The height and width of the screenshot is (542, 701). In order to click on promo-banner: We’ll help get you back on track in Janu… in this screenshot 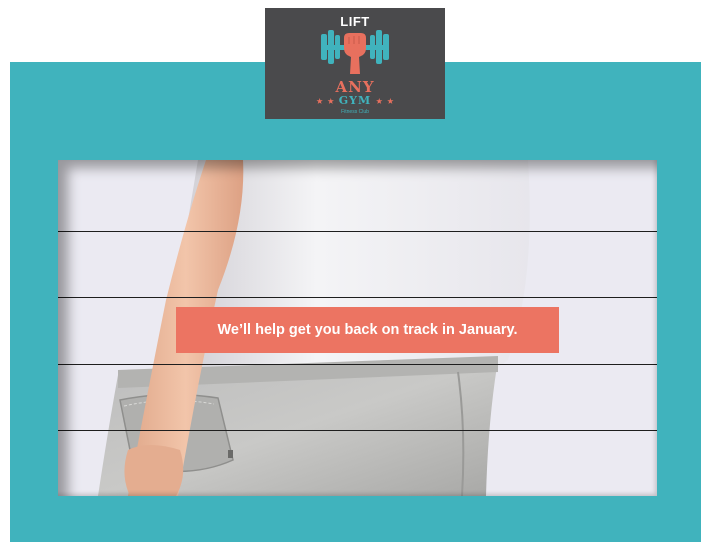, I will do `click(367, 330)`.